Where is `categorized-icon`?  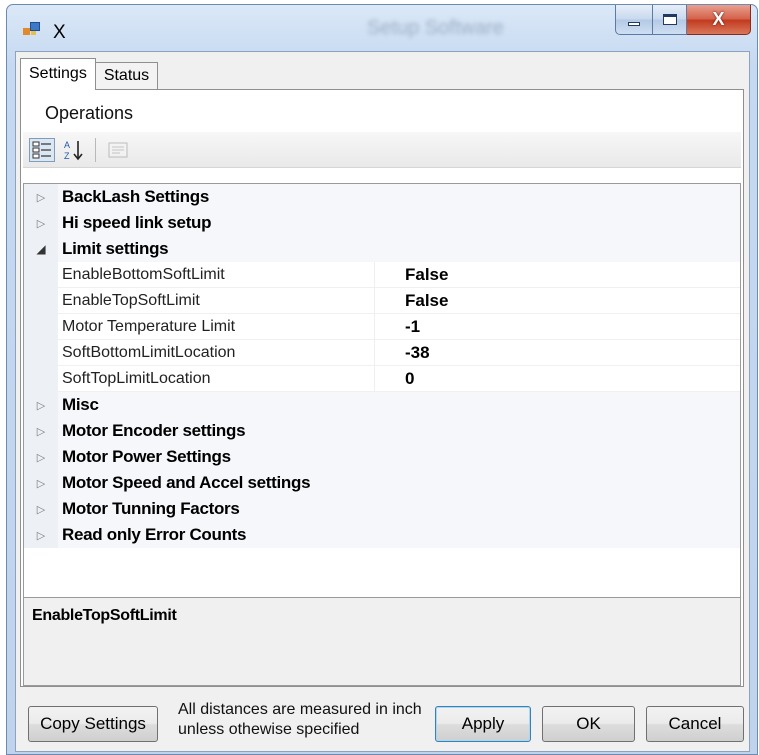 categorized-icon is located at coordinates (41, 150).